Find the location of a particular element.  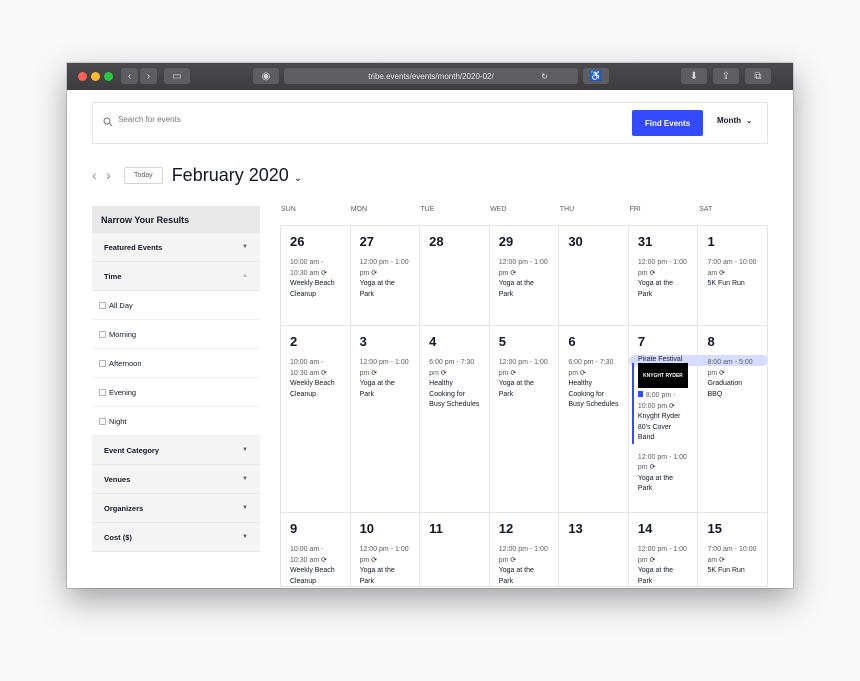

filter-event-category: Event Category ▼ is located at coordinates (176, 450).